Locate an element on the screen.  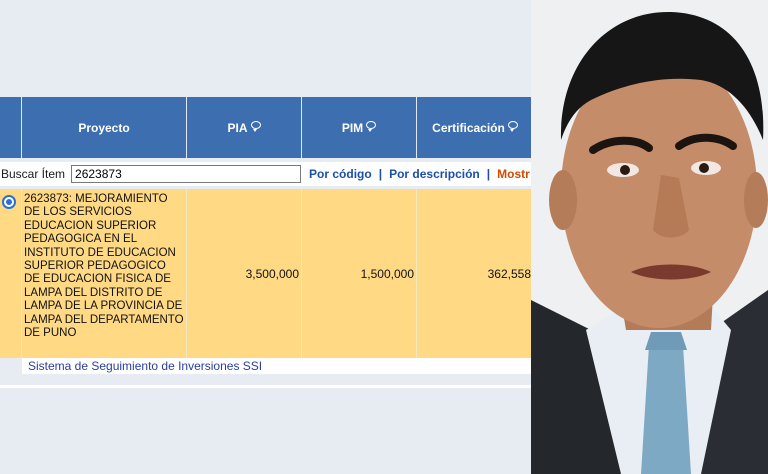
column-certificacion: Certificación is located at coordinates (475, 127).